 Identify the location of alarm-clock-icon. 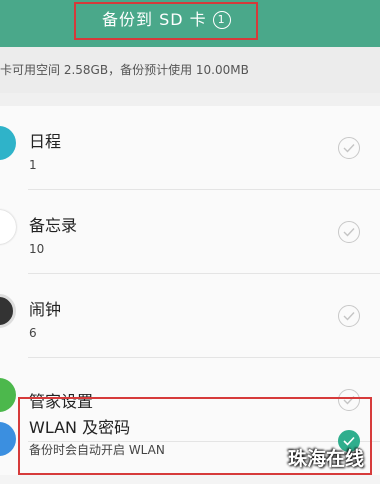
(8, 311).